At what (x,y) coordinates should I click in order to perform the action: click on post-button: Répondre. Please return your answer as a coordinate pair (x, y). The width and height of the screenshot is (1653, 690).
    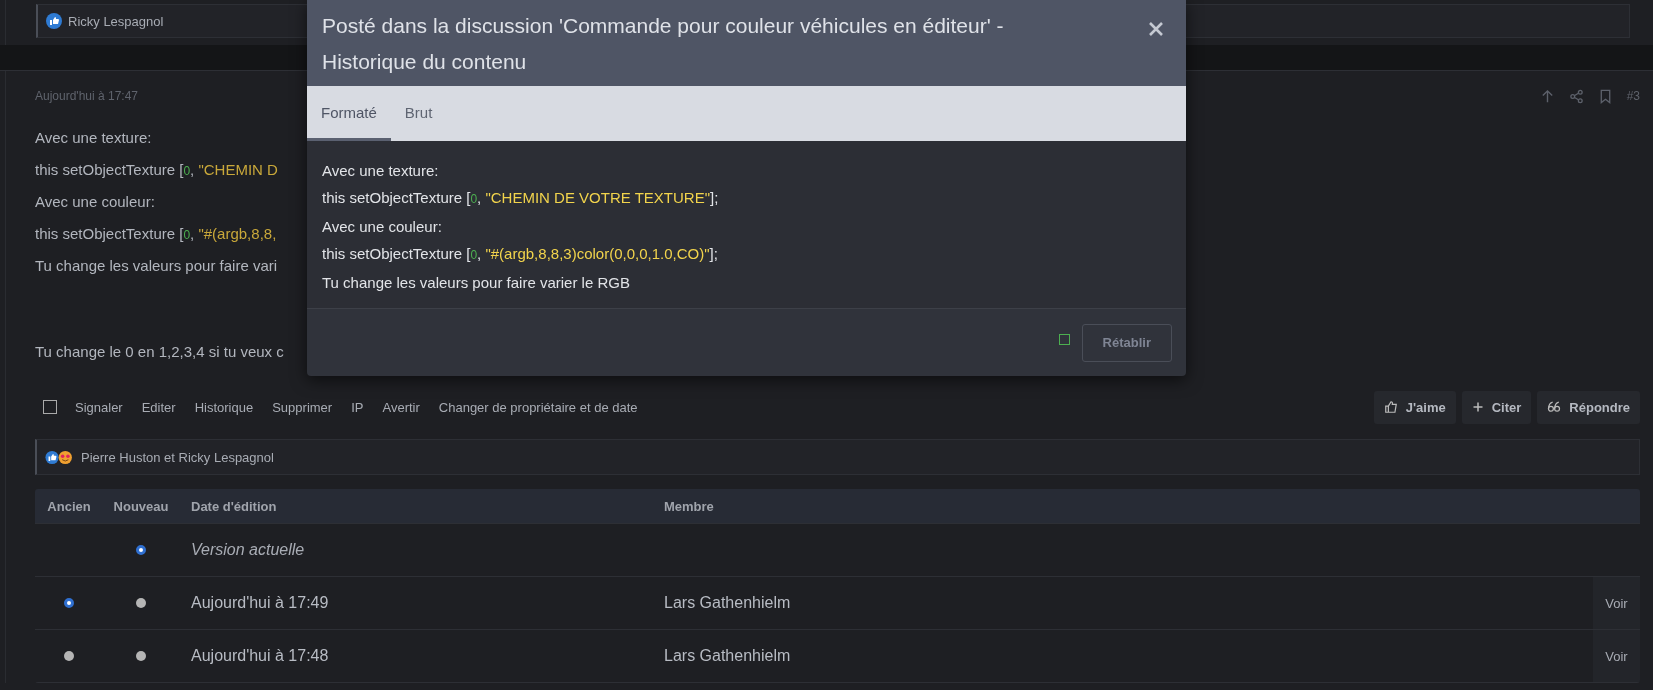
    Looking at the image, I should click on (1588, 407).